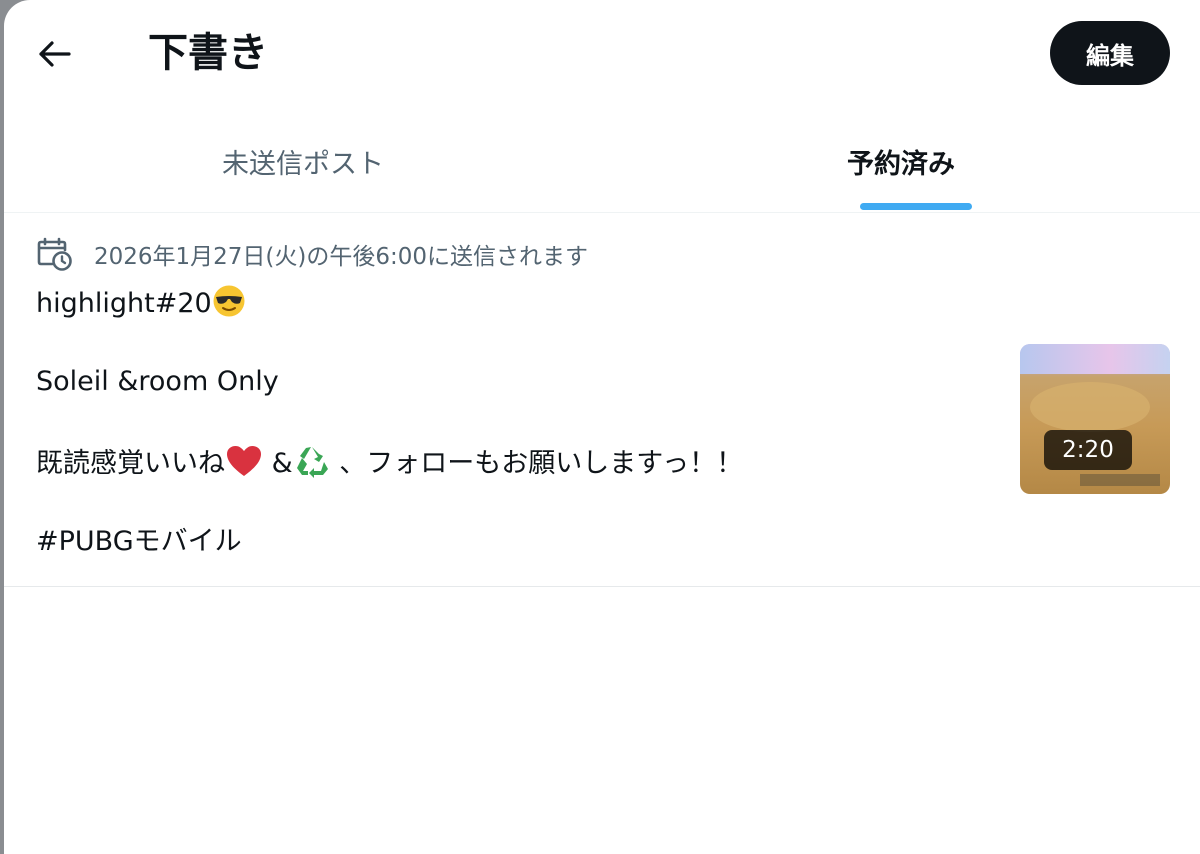 This screenshot has height=854, width=1200. I want to click on sunglasses-emoji-icon, so click(229, 301).